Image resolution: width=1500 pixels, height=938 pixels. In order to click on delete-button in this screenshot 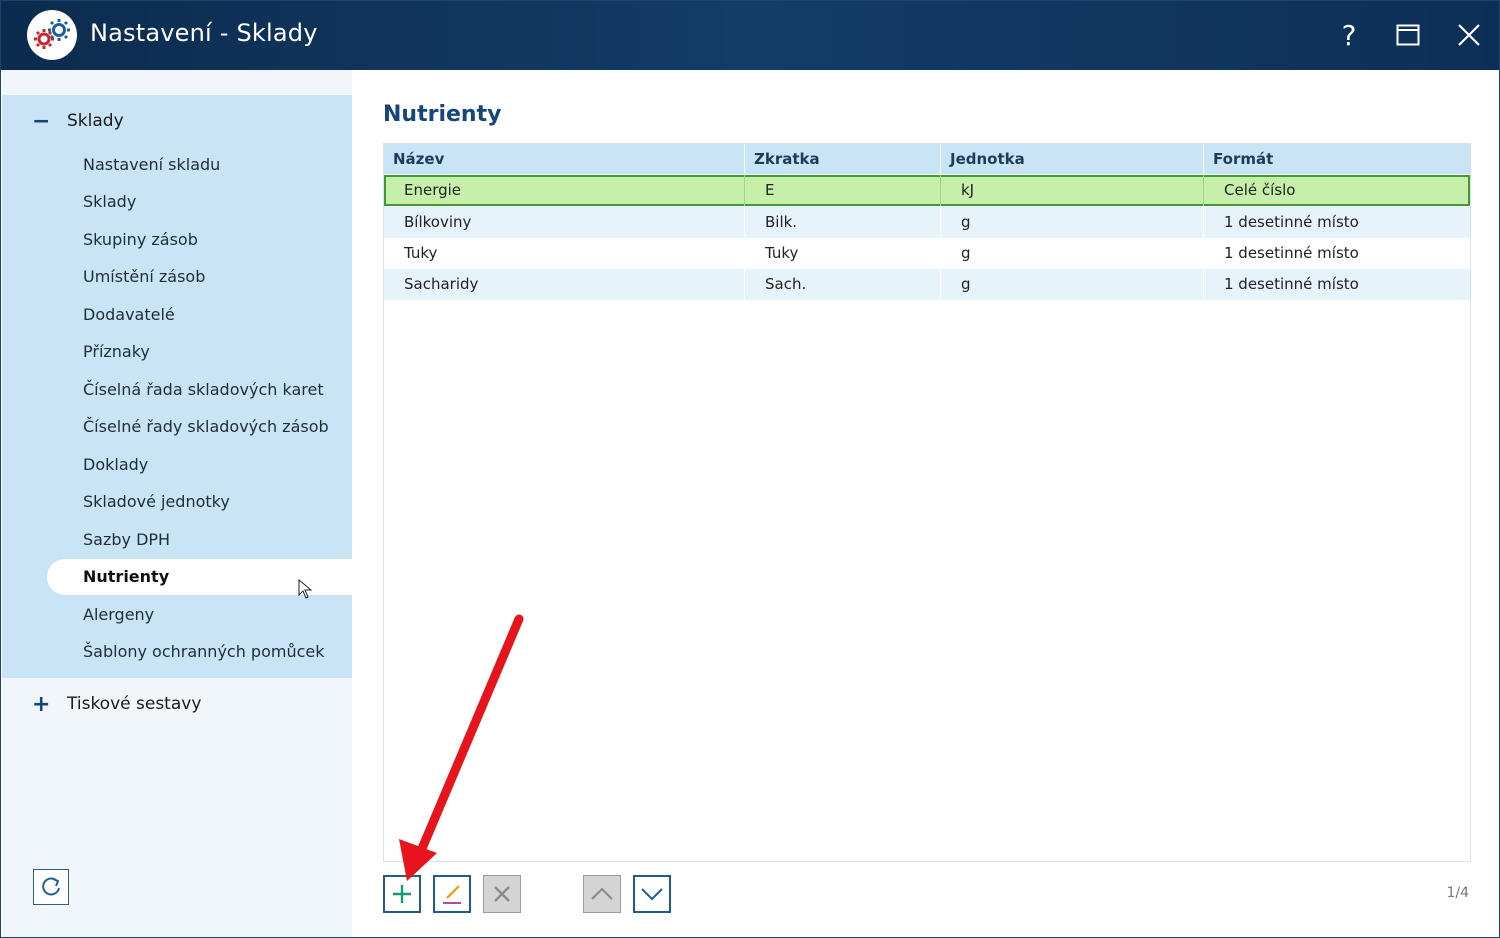, I will do `click(502, 894)`.